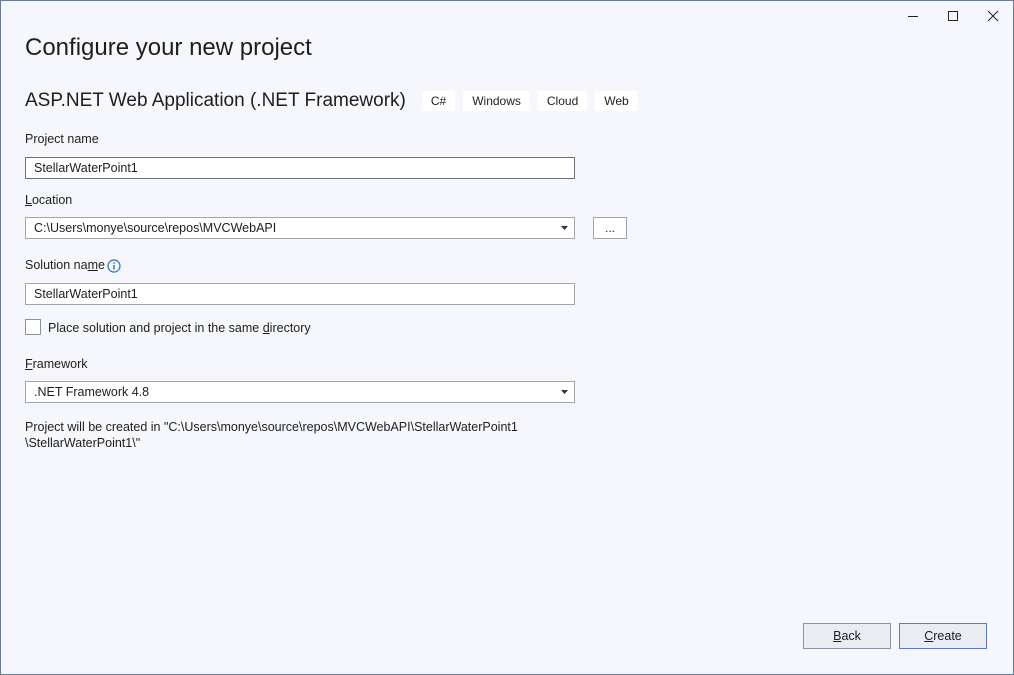 This screenshot has height=675, width=1014. What do you see at coordinates (86, 168) in the screenshot?
I see `project-name-value: StellarWaterPoint1` at bounding box center [86, 168].